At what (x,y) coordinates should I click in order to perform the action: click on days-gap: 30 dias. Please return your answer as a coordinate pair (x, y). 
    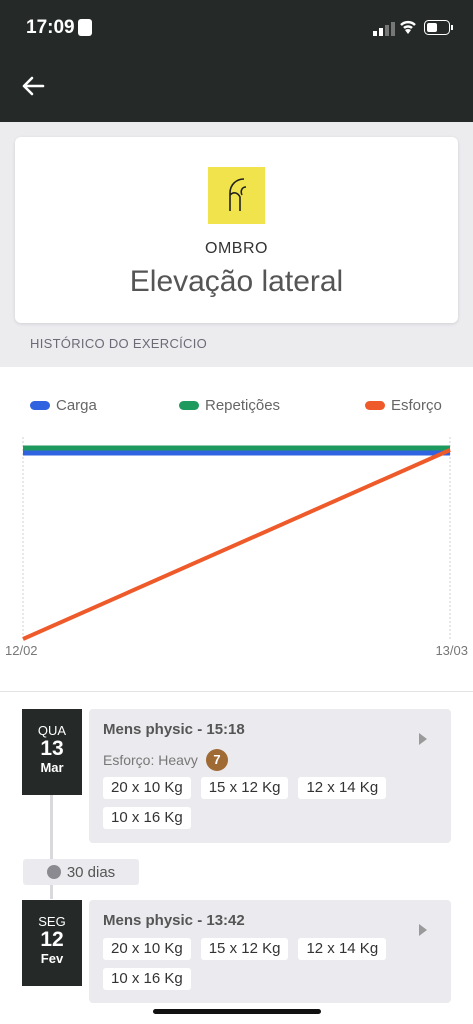
    Looking at the image, I should click on (81, 872).